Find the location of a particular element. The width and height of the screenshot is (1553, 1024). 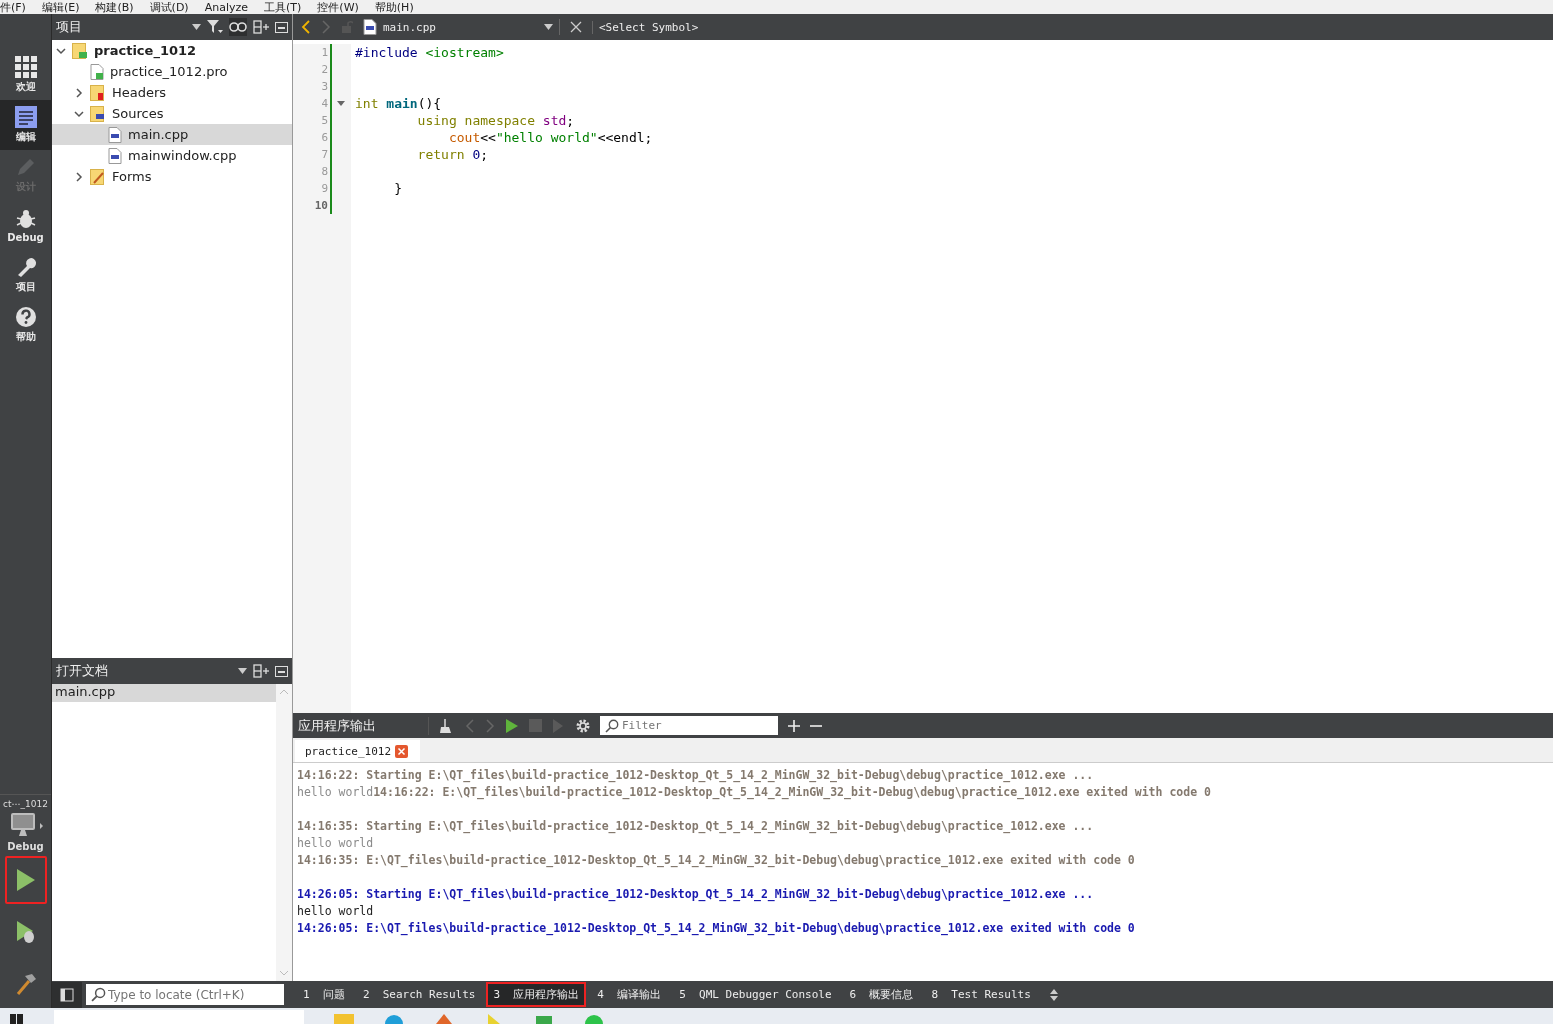

help-icon is located at coordinates (25, 317).